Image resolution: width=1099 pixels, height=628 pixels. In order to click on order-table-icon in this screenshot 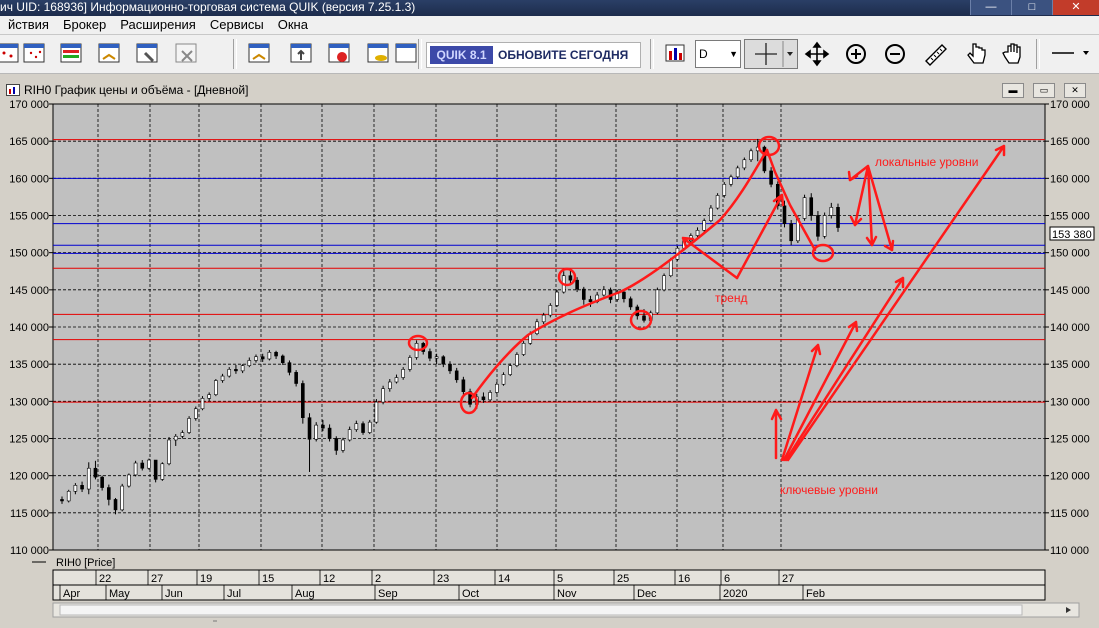, I will do `click(109, 53)`.